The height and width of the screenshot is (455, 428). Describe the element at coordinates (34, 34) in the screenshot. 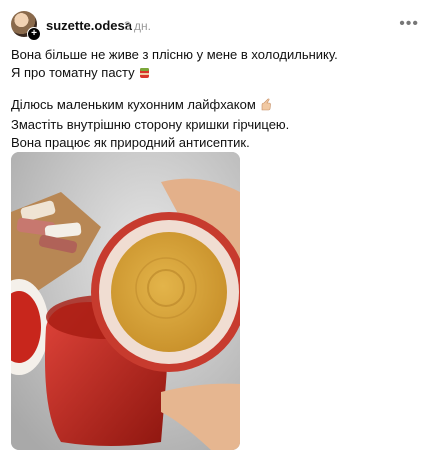

I see `follow-plus-icon: +` at that location.